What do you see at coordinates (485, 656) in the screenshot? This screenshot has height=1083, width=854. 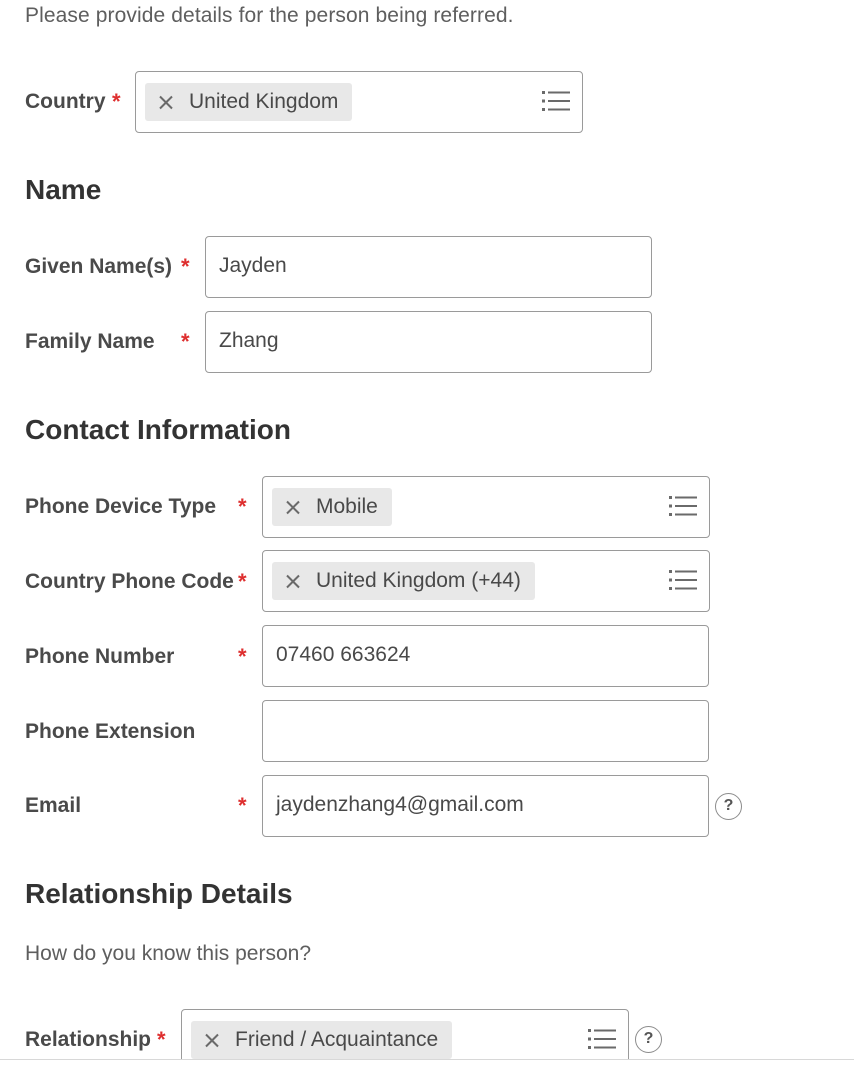 I see `phone-number-input: 07460 663624` at bounding box center [485, 656].